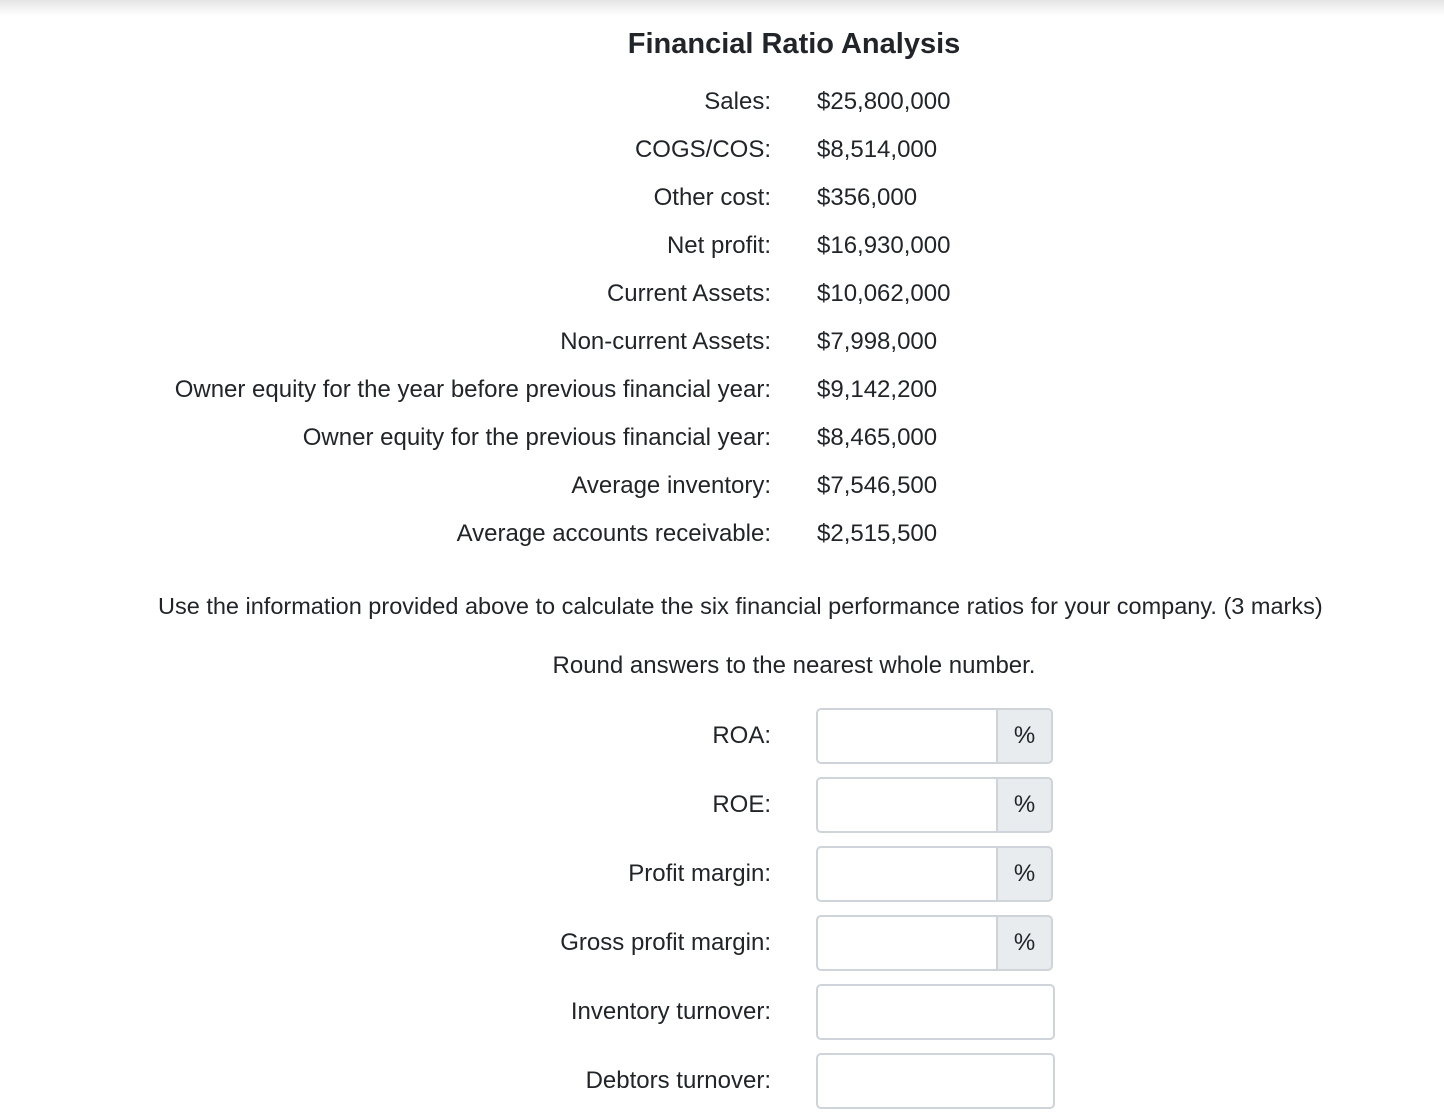 Image resolution: width=1444 pixels, height=1118 pixels. Describe the element at coordinates (877, 437) in the screenshot. I see `equity-previous-value: $8,465,000` at that location.